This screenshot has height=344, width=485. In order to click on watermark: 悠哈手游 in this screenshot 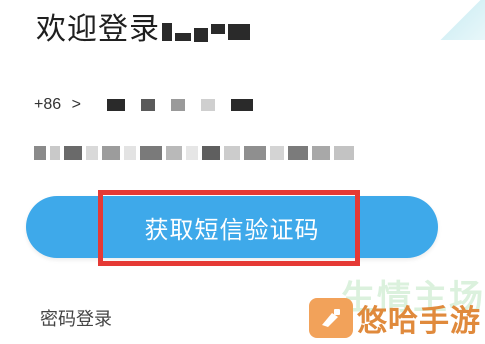, I will do `click(395, 318)`.